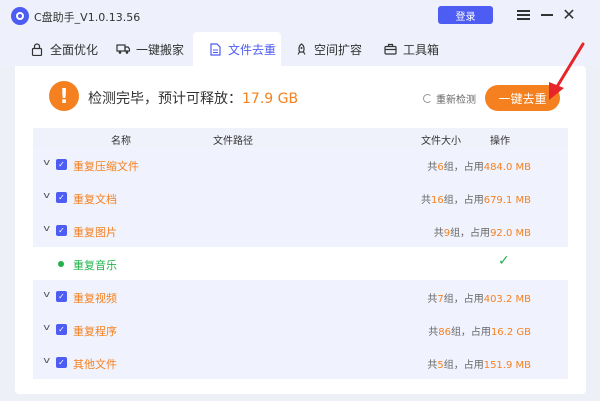  Describe the element at coordinates (270, 99) in the screenshot. I see `status-size: 17.9 GB` at that location.